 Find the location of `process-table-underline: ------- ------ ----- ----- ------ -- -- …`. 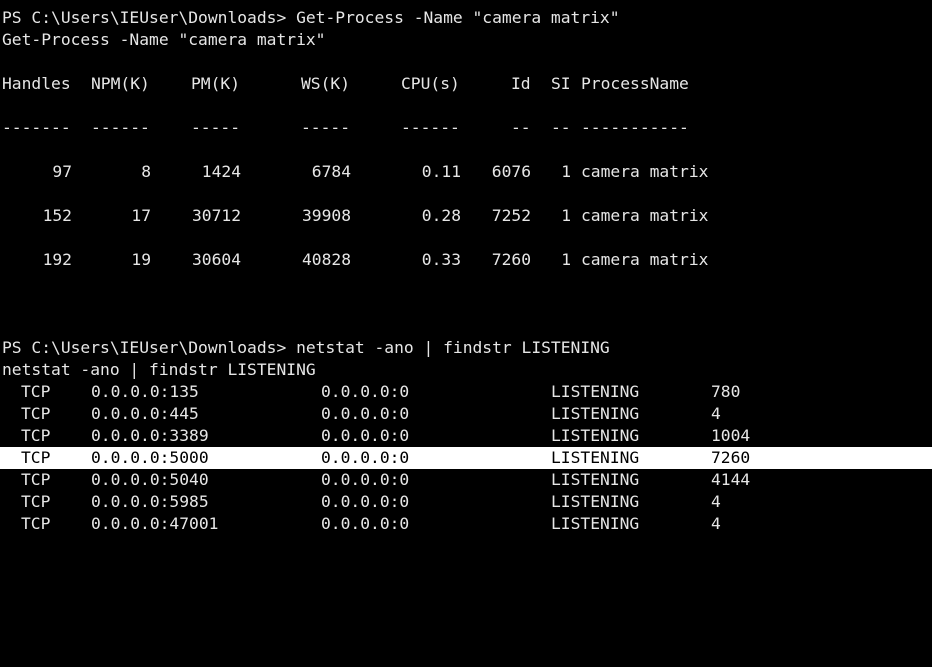

process-table-underline: ------- ------ ----- ----- ------ -- -- … is located at coordinates (467, 128).